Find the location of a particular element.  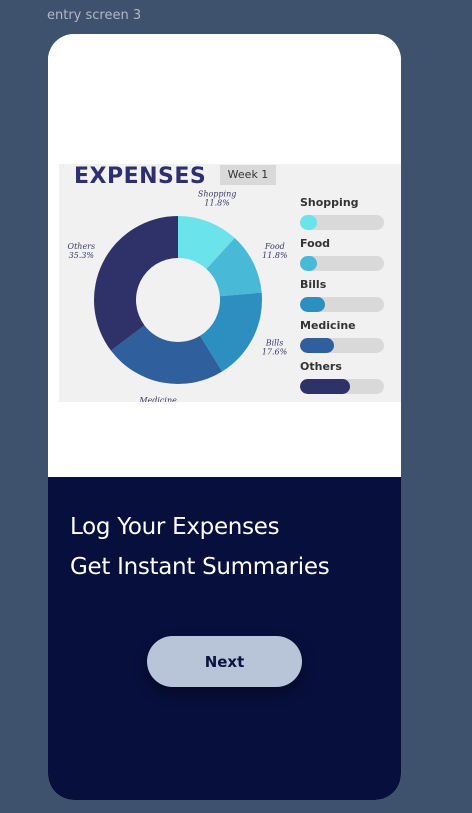

legend-item-food: Food is located at coordinates (345, 257).